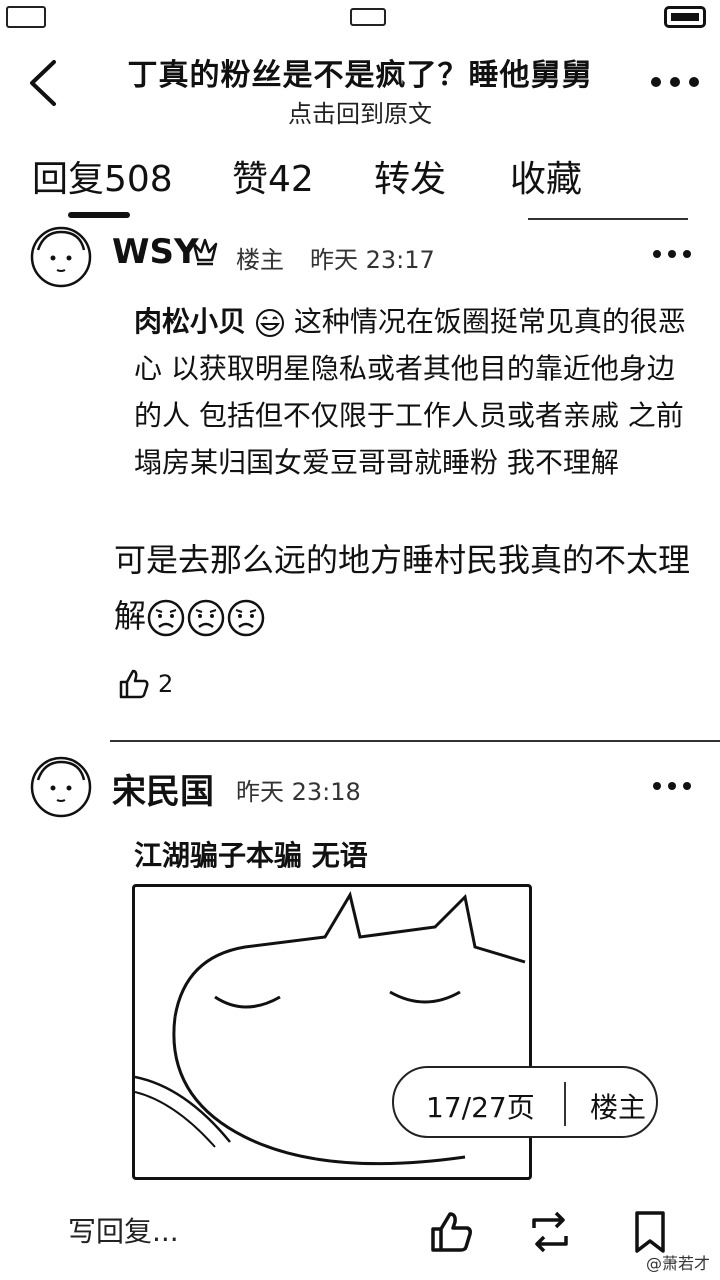 Image resolution: width=720 pixels, height=1280 pixels. Describe the element at coordinates (360, 111) in the screenshot. I see `back-to-original-link: 点击回到原文` at that location.